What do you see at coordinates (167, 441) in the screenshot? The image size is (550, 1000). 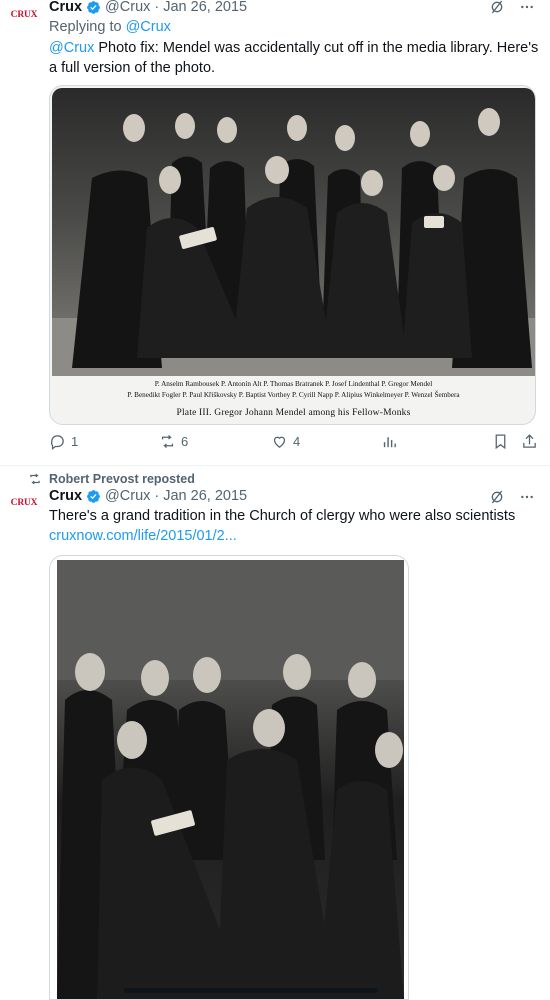 I see `repost-icon` at bounding box center [167, 441].